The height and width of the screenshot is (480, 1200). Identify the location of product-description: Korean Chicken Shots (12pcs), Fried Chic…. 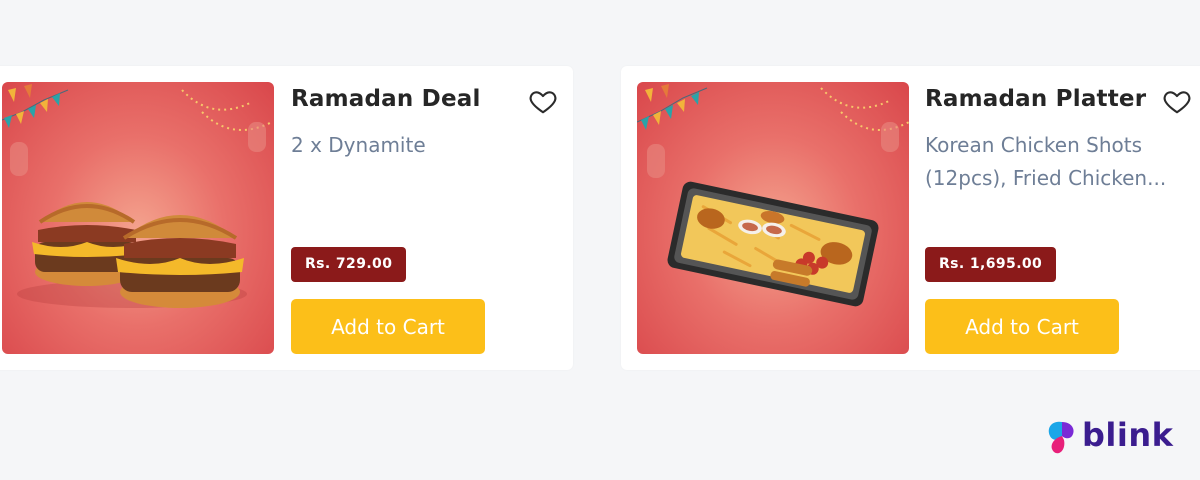
(1056, 162).